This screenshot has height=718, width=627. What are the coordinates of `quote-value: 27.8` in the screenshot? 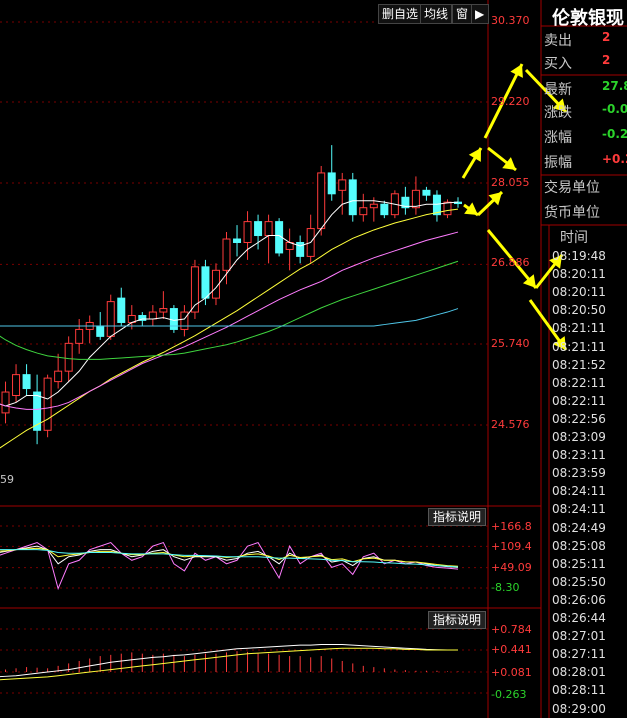 It's located at (614, 86).